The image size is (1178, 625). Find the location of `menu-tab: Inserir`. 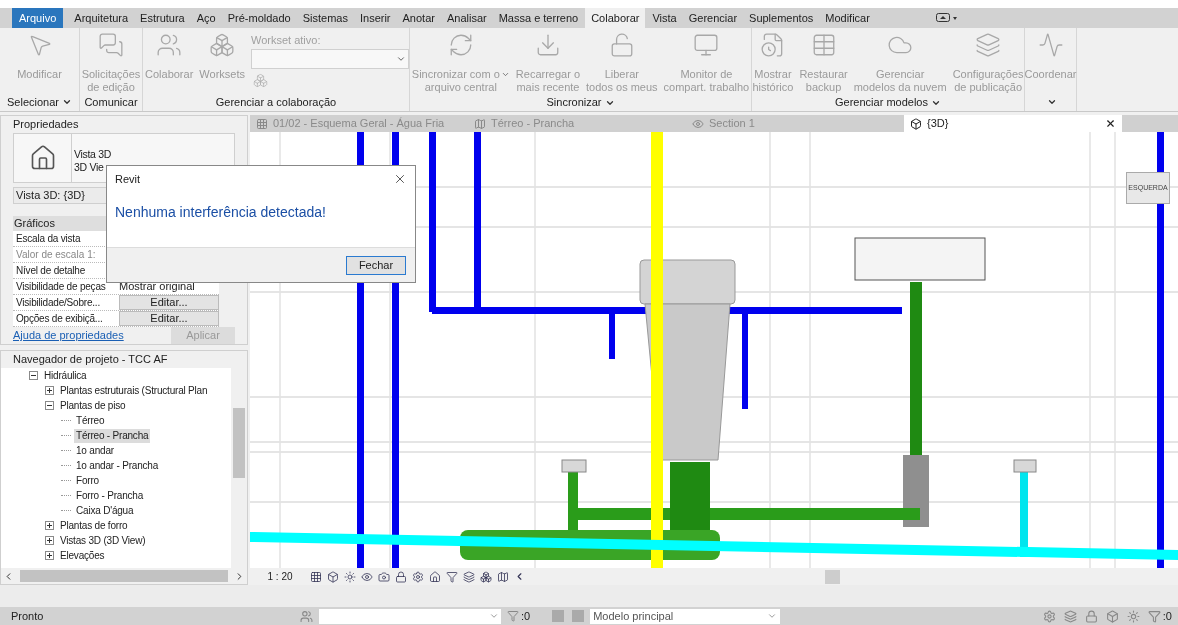

menu-tab: Inserir is located at coordinates (375, 18).